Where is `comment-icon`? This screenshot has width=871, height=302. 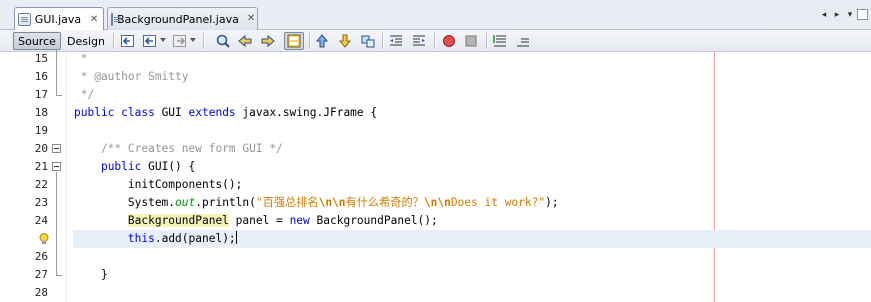 comment-icon is located at coordinates (500, 41).